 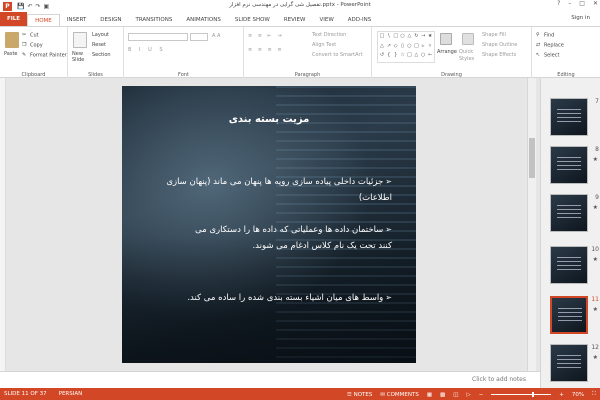 I want to click on tab-home: HOME, so click(x=43, y=20).